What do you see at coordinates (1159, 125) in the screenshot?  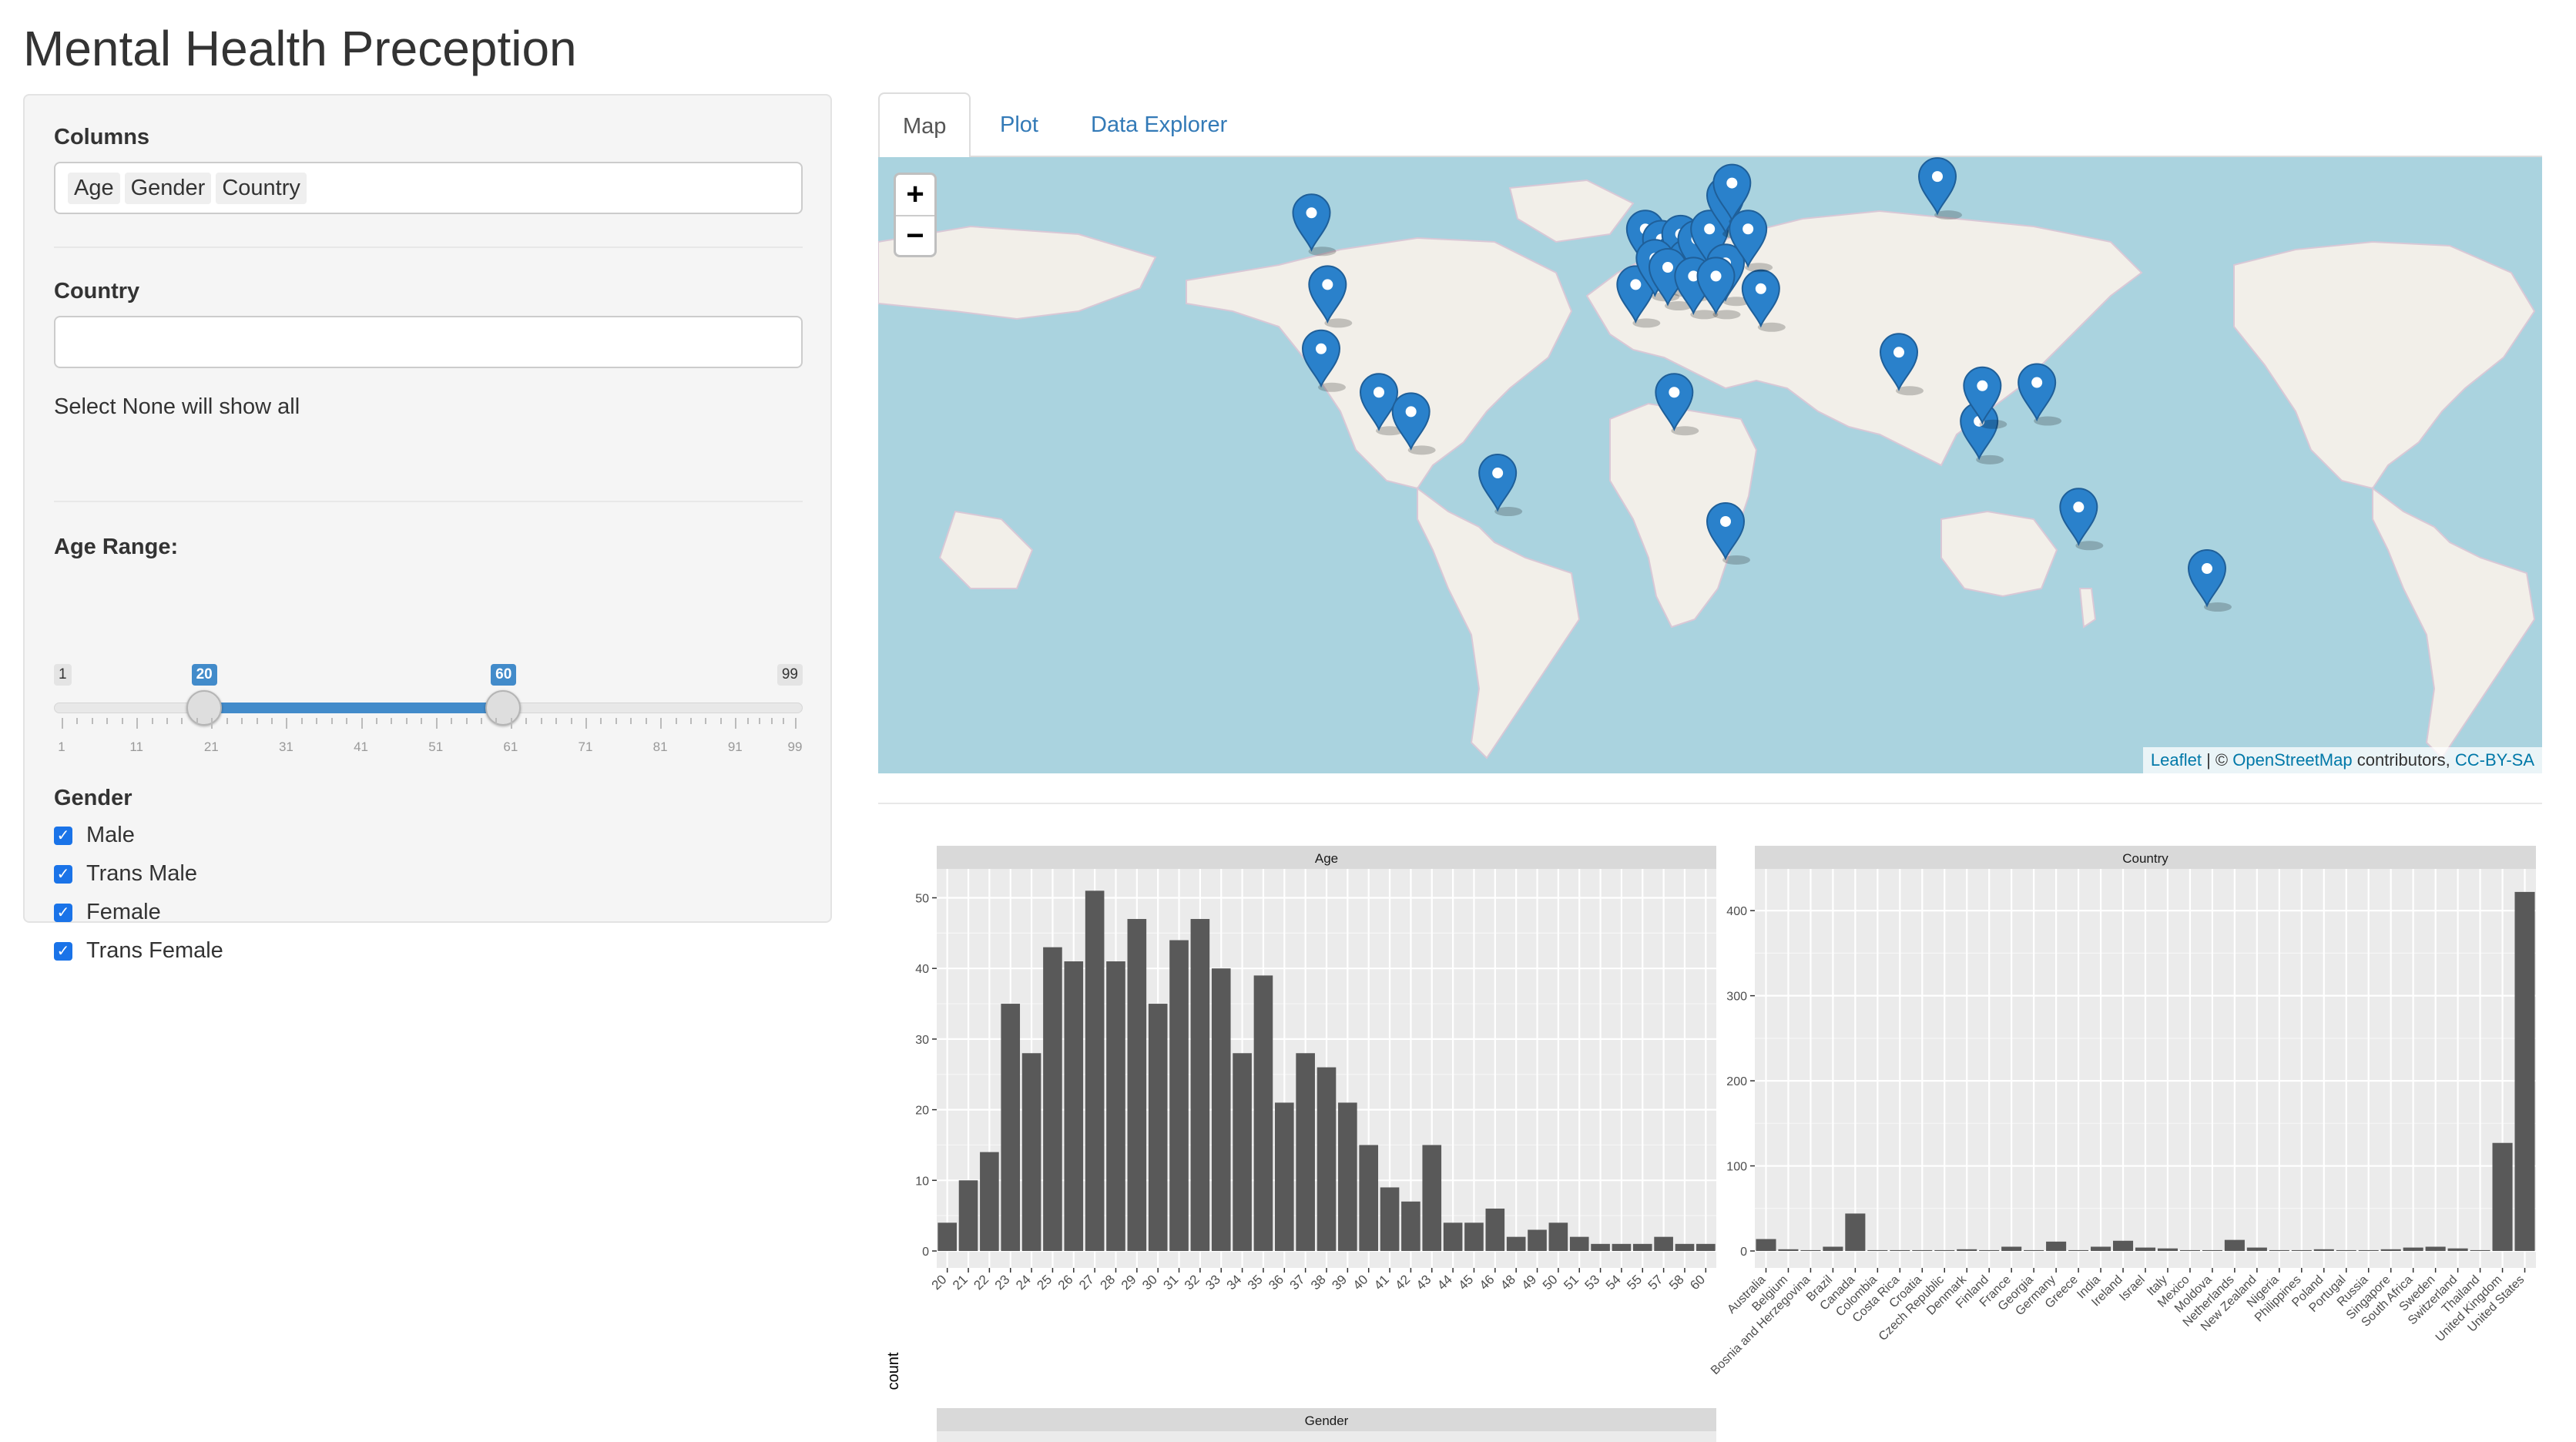 I see `tab-data-explorer: Data Explorer` at bounding box center [1159, 125].